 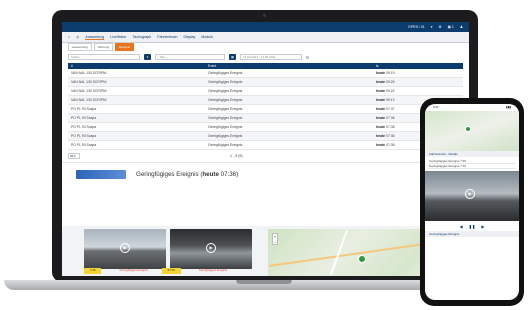 I want to click on date-range-input: 14.06.2021 - 14.06.2021, so click(x=271, y=57).